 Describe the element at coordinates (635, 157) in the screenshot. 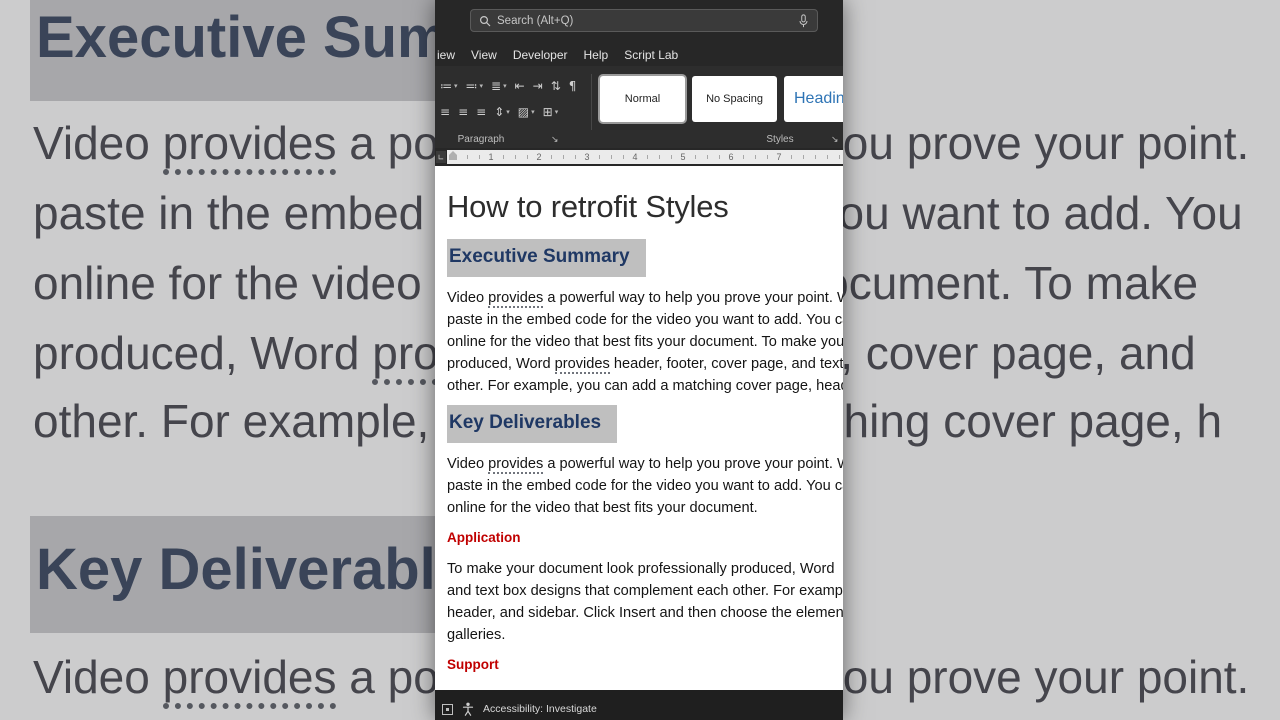

I see `ruler-number: 4` at that location.